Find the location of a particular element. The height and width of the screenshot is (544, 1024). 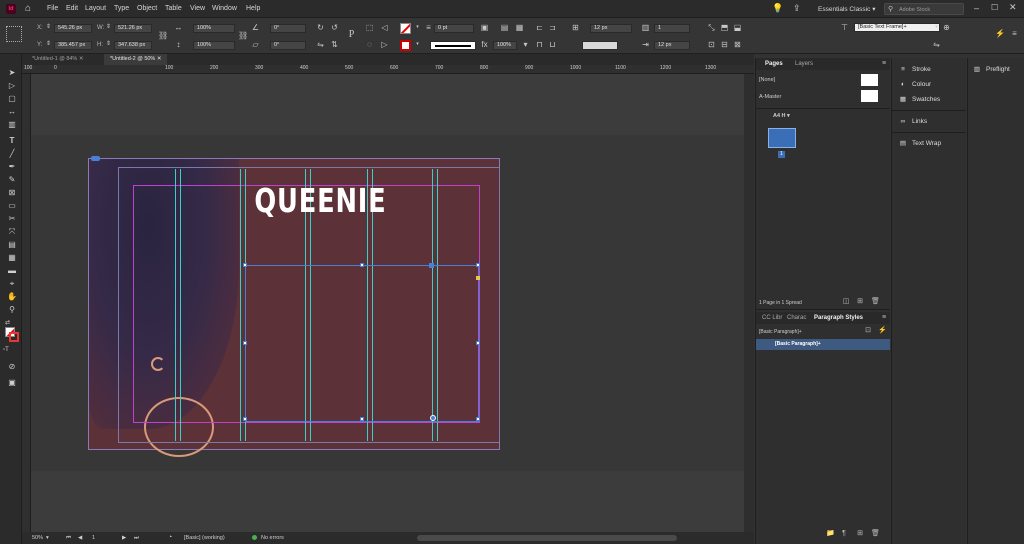

stroke-panel-button: ≡ Stroke is located at coordinates (914, 70).